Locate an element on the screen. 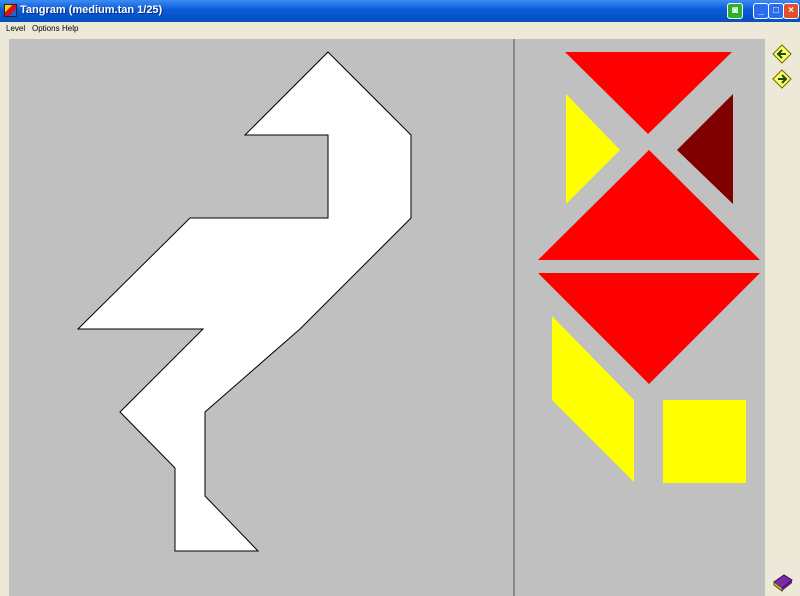 Image resolution: width=800 pixels, height=596 pixels. tangram-piece-square is located at coordinates (704, 441).